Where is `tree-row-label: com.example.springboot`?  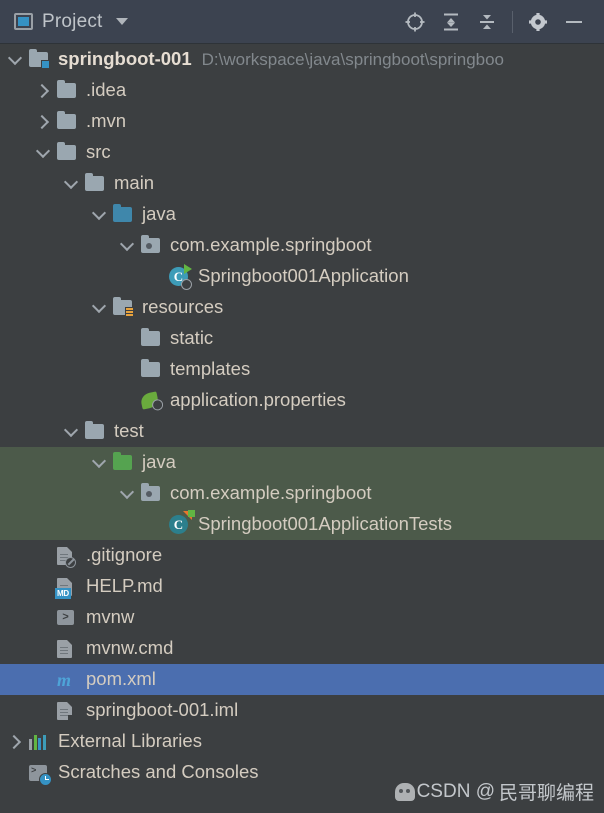 tree-row-label: com.example.springboot is located at coordinates (271, 245).